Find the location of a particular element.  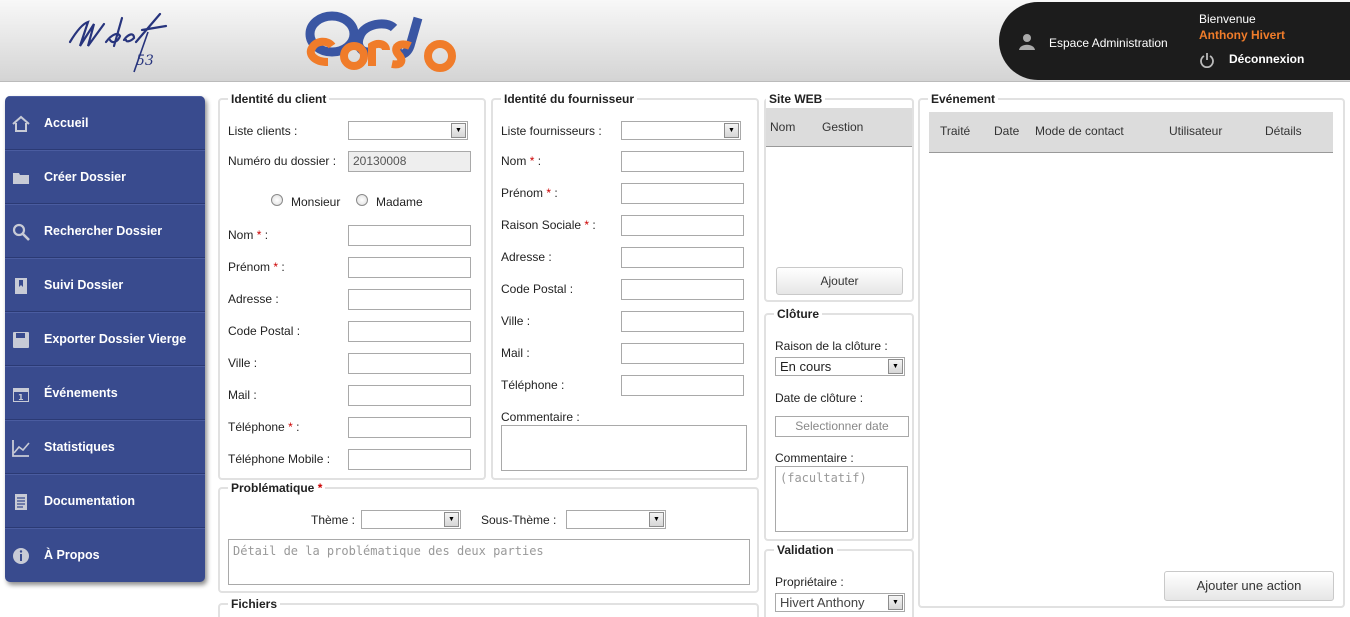

client-telephone-label: Téléphone * : is located at coordinates (264, 427).